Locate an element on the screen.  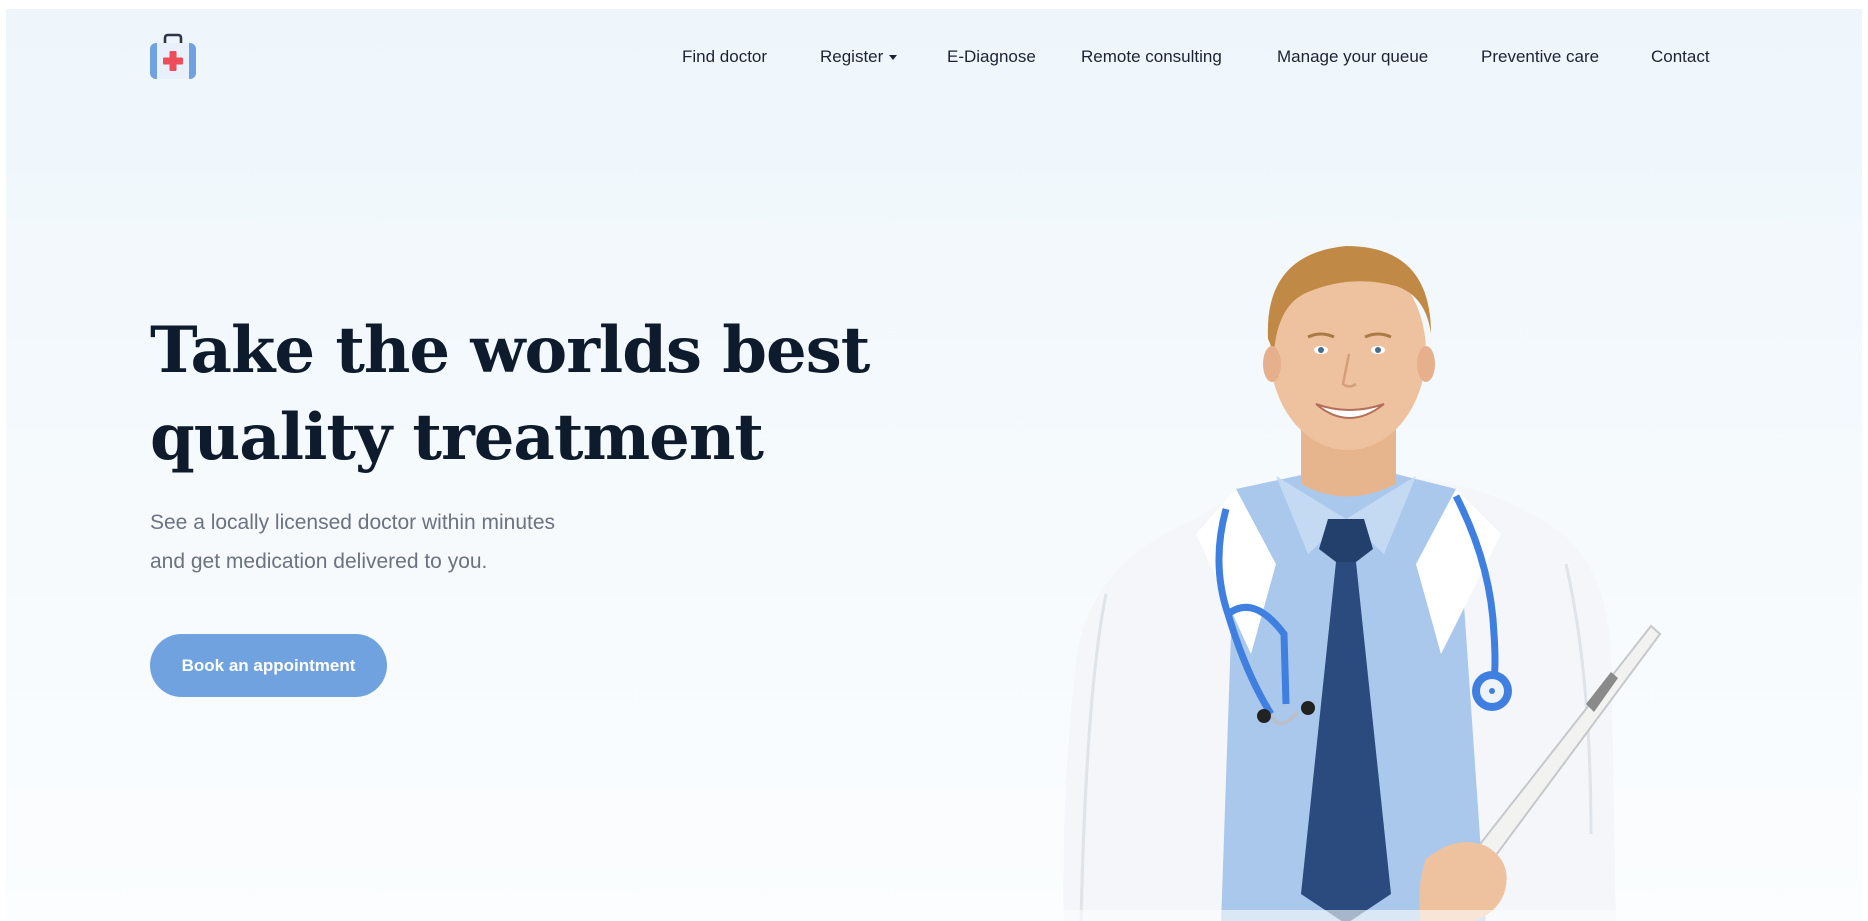
book-appointment-button: Book an appointment is located at coordinates (268, 665).